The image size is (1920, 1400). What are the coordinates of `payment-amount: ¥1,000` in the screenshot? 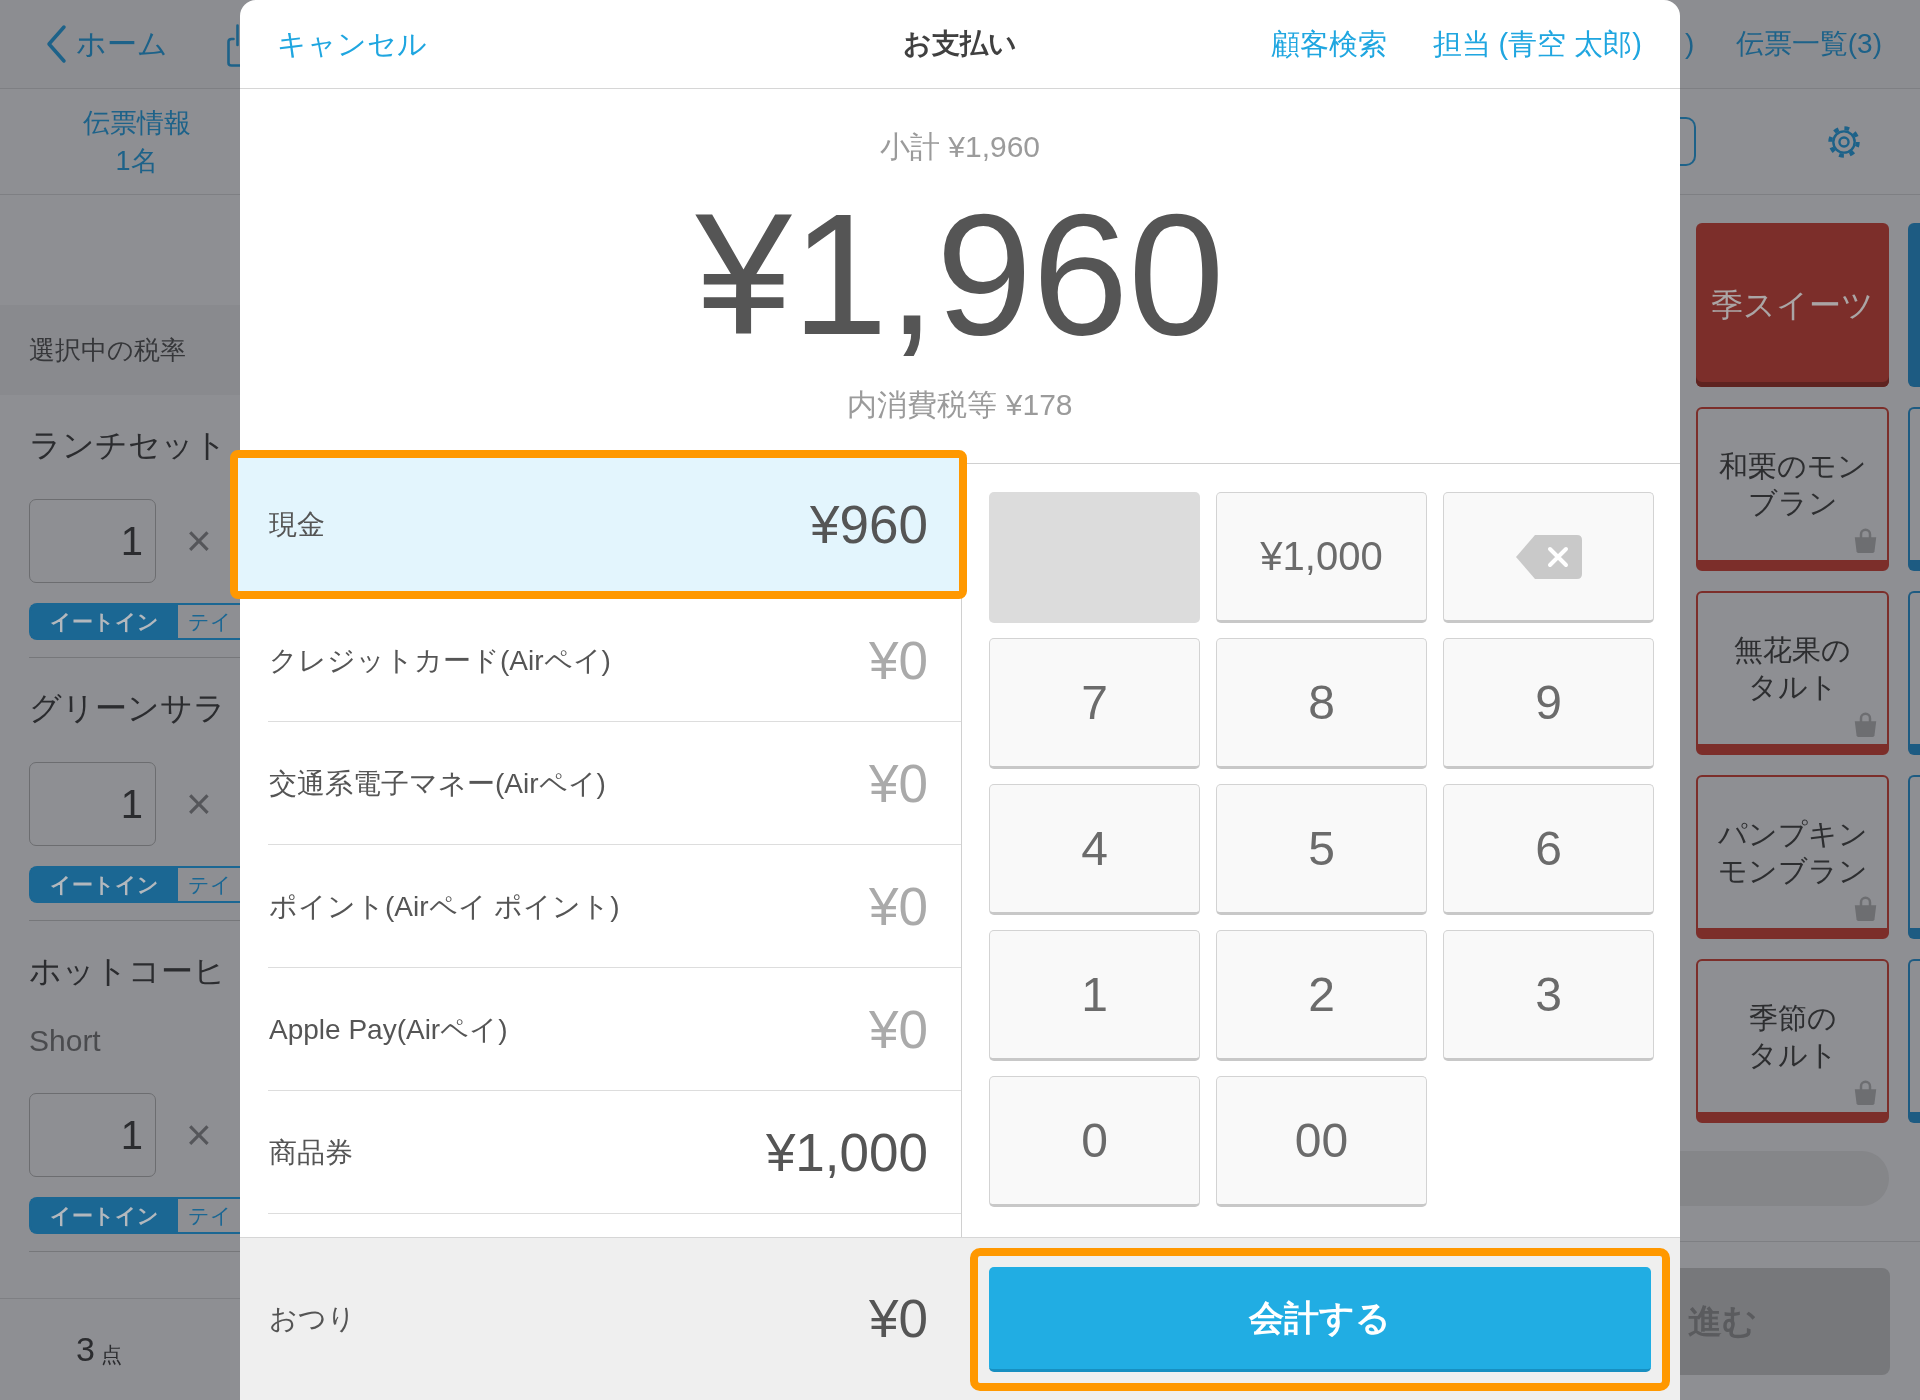 It's located at (846, 1152).